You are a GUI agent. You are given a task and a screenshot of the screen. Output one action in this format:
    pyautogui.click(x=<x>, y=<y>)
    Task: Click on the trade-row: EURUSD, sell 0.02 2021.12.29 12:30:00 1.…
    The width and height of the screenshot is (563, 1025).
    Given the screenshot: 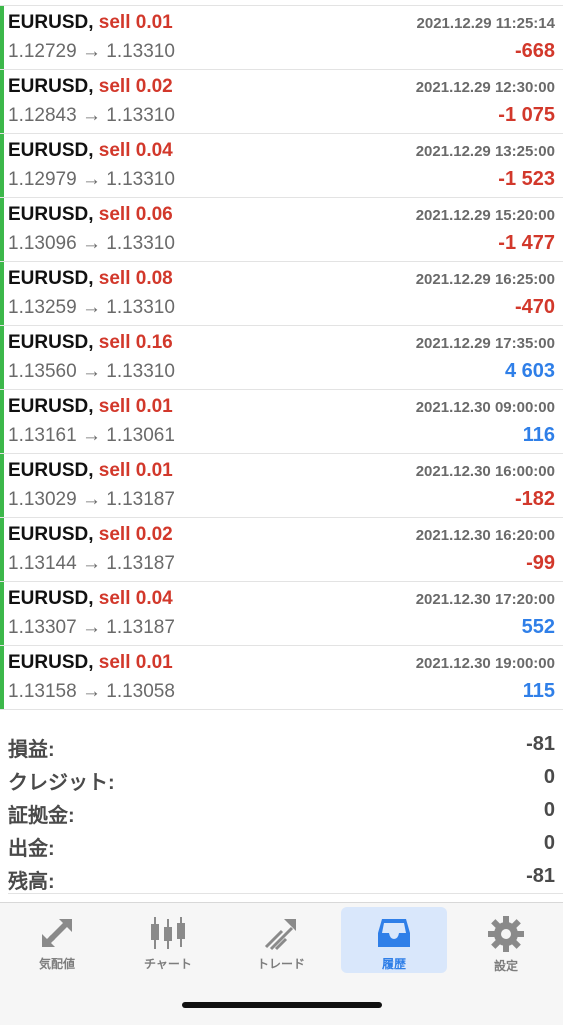 What is the action you would take?
    pyautogui.click(x=281, y=102)
    